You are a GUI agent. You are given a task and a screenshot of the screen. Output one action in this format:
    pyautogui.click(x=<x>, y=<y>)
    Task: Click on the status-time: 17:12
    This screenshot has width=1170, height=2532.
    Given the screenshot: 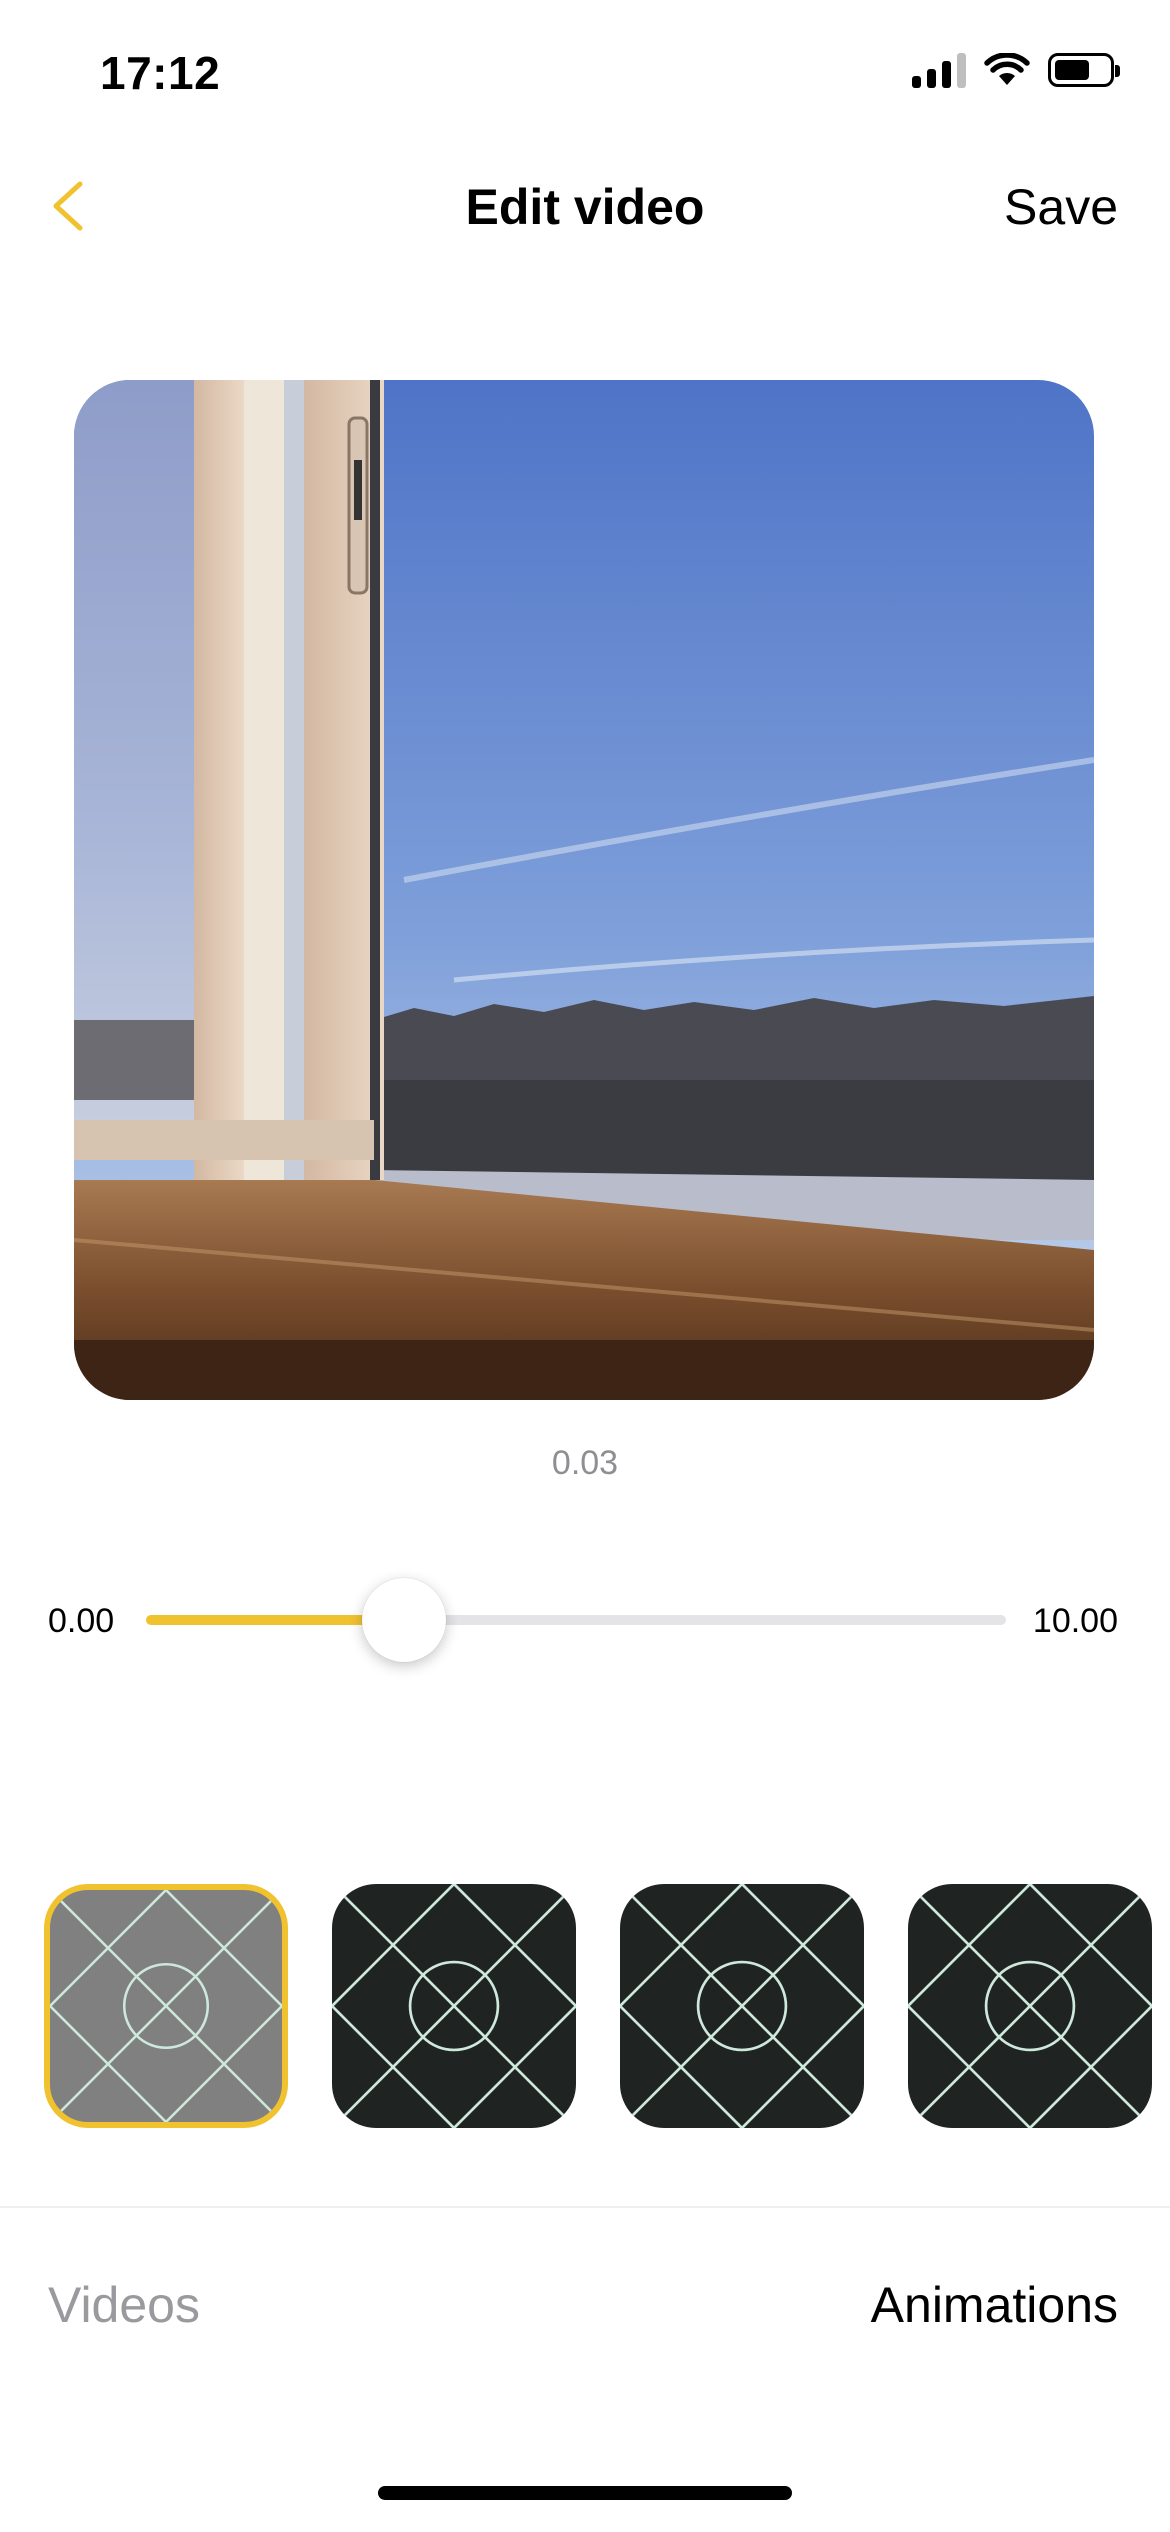 What is the action you would take?
    pyautogui.click(x=160, y=73)
    